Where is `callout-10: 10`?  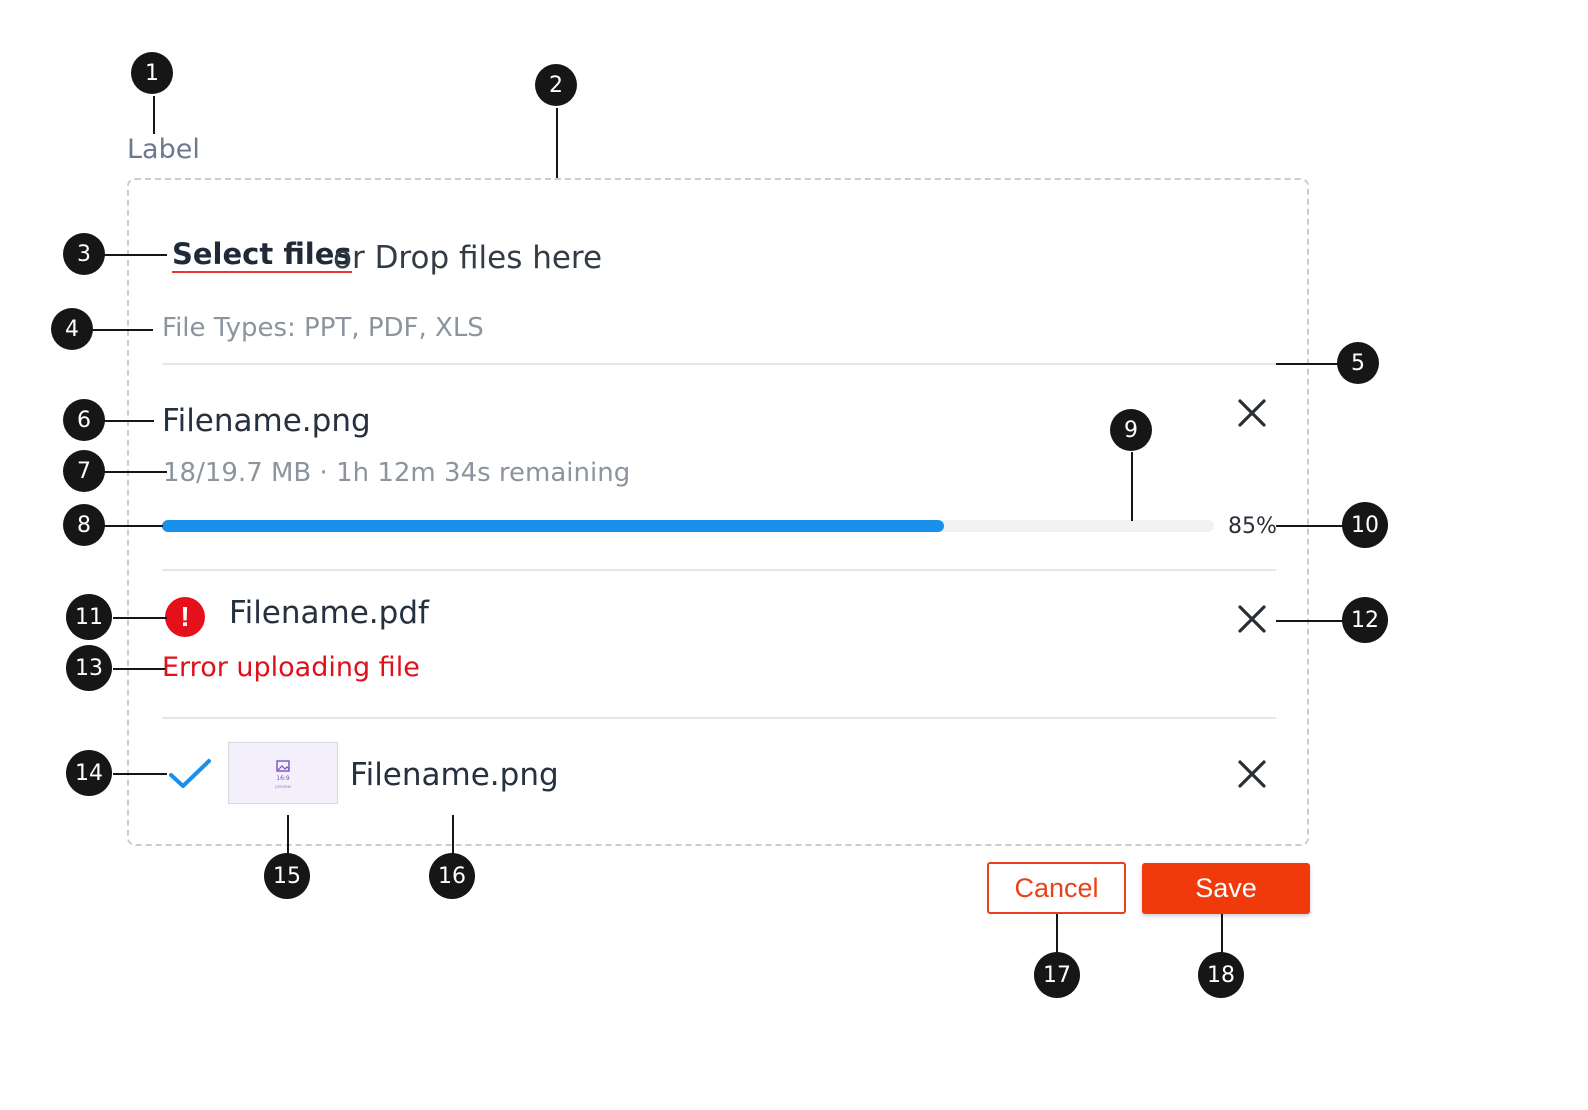
callout-10: 10 is located at coordinates (1365, 525).